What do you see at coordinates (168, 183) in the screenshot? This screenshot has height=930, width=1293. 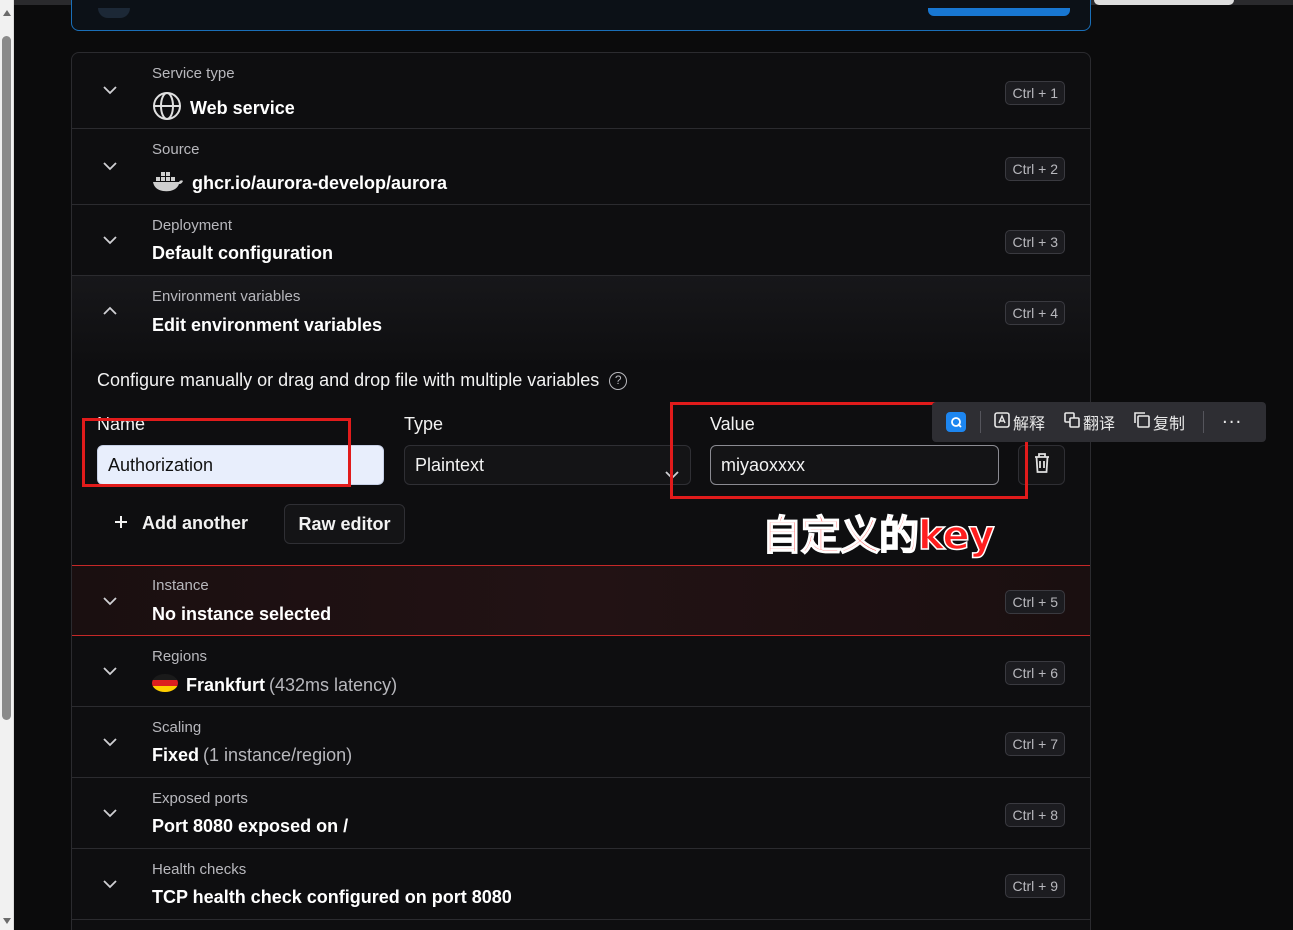 I see `docker-icon` at bounding box center [168, 183].